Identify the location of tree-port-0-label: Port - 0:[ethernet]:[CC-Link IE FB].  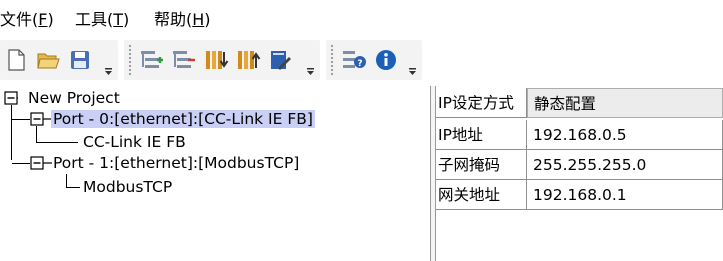
(183, 119).